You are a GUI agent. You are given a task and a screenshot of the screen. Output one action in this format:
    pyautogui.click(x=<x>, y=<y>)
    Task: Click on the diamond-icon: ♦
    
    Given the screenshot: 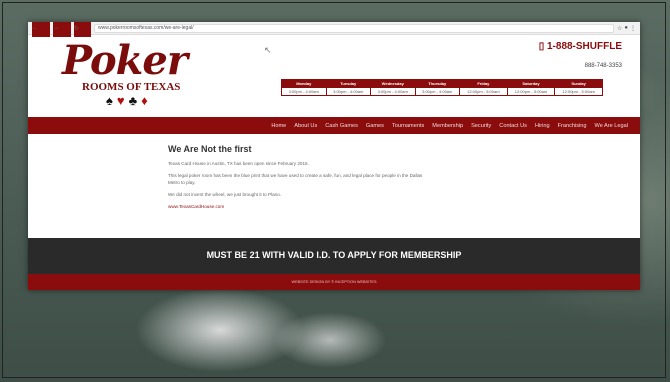 What is the action you would take?
    pyautogui.click(x=146, y=100)
    